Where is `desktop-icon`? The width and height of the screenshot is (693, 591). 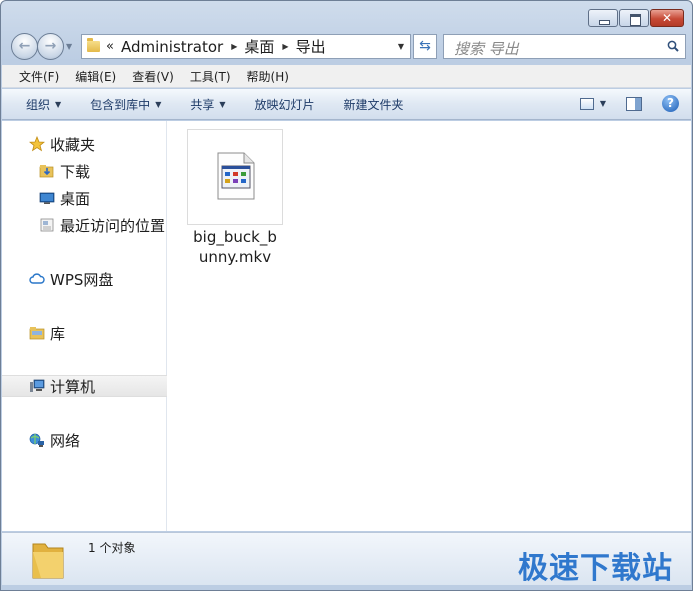 desktop-icon is located at coordinates (47, 198).